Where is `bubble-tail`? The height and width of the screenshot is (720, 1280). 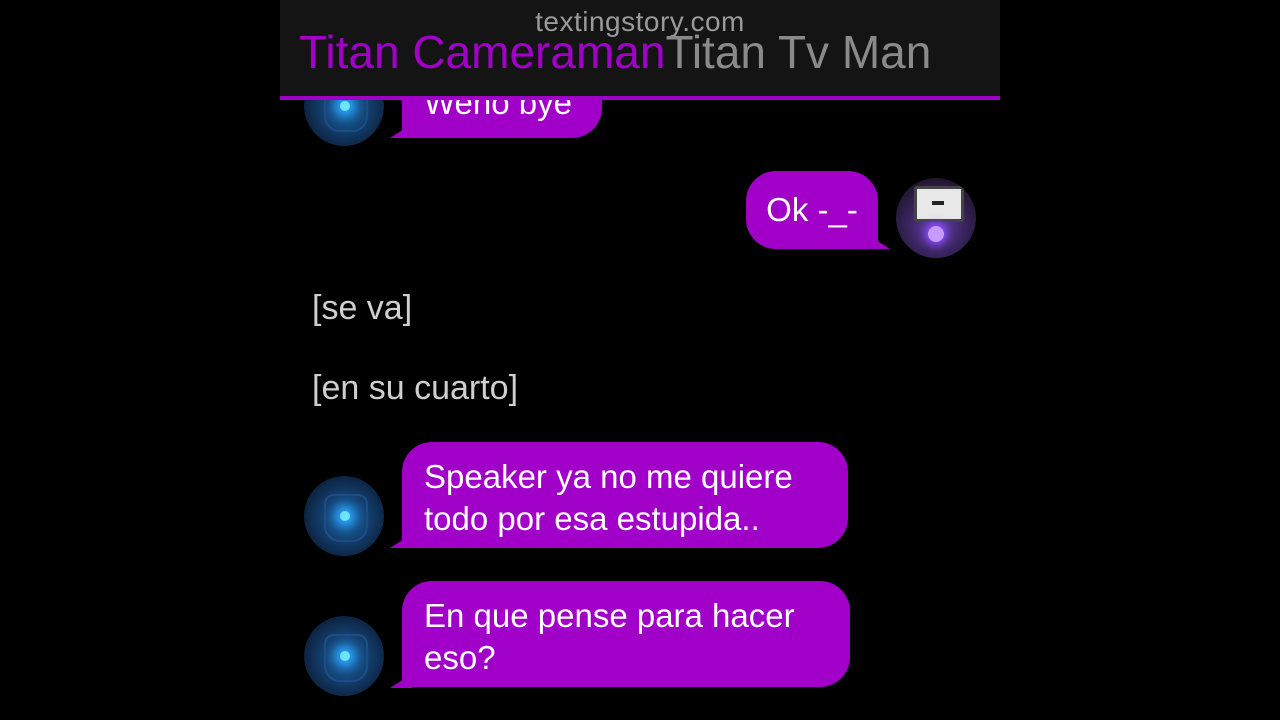 bubble-tail is located at coordinates (879, 242).